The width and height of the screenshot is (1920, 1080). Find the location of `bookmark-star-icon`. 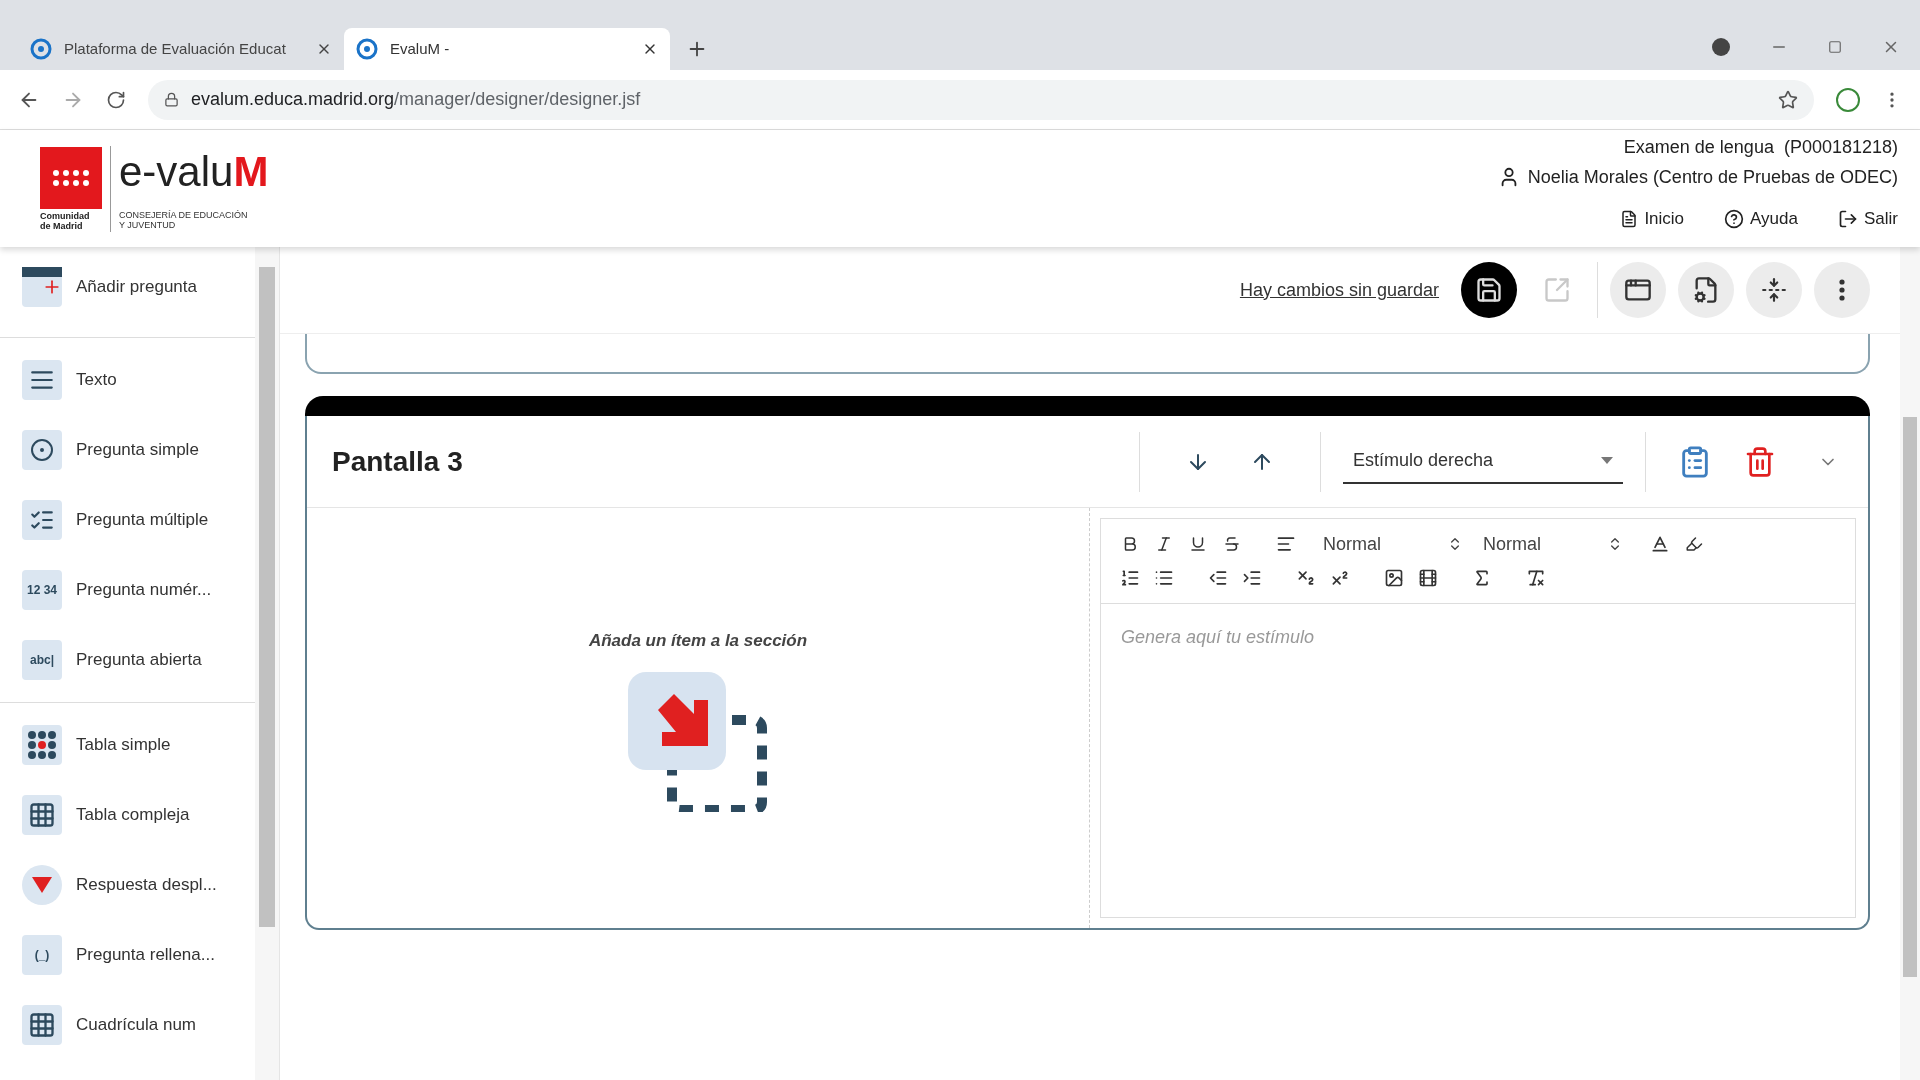

bookmark-star-icon is located at coordinates (1788, 99).